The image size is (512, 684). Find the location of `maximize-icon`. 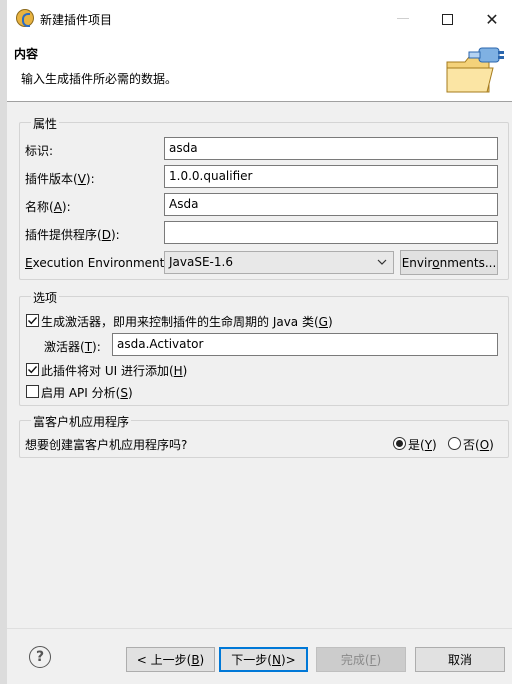

maximize-icon is located at coordinates (447, 19).